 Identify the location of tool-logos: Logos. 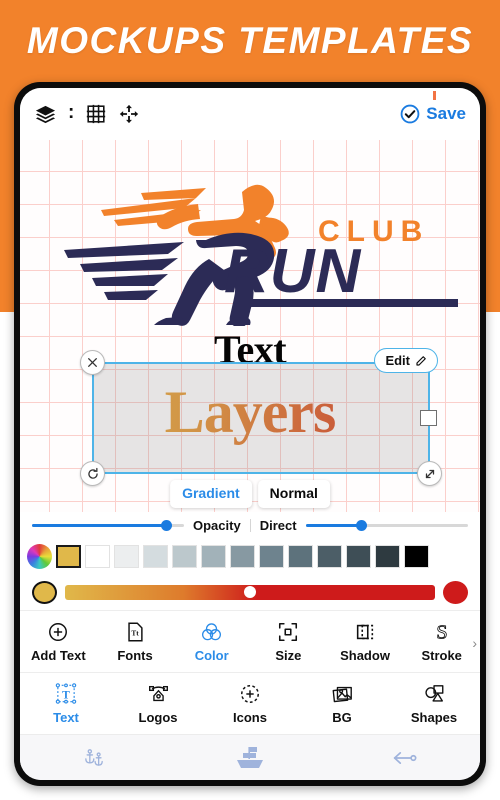
(158, 704).